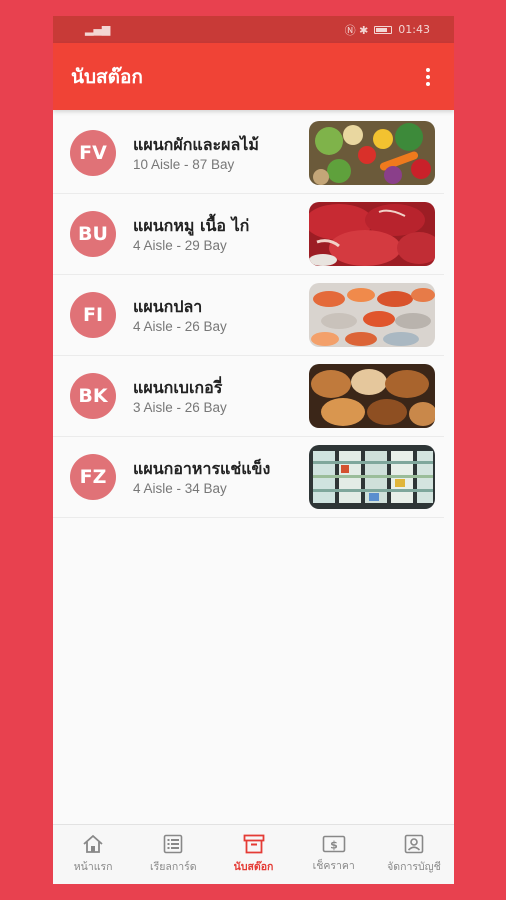 This screenshot has width=506, height=900. Describe the element at coordinates (93, 153) in the screenshot. I see `department-avatar: FV` at that location.